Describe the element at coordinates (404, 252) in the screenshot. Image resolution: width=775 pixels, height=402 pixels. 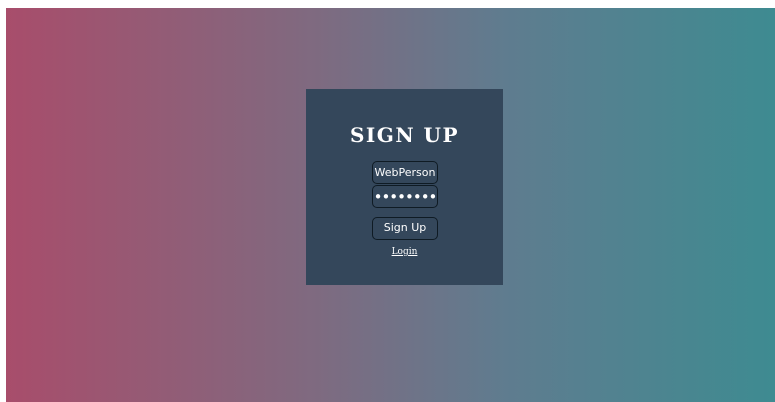
I see `login-link: Login` at that location.